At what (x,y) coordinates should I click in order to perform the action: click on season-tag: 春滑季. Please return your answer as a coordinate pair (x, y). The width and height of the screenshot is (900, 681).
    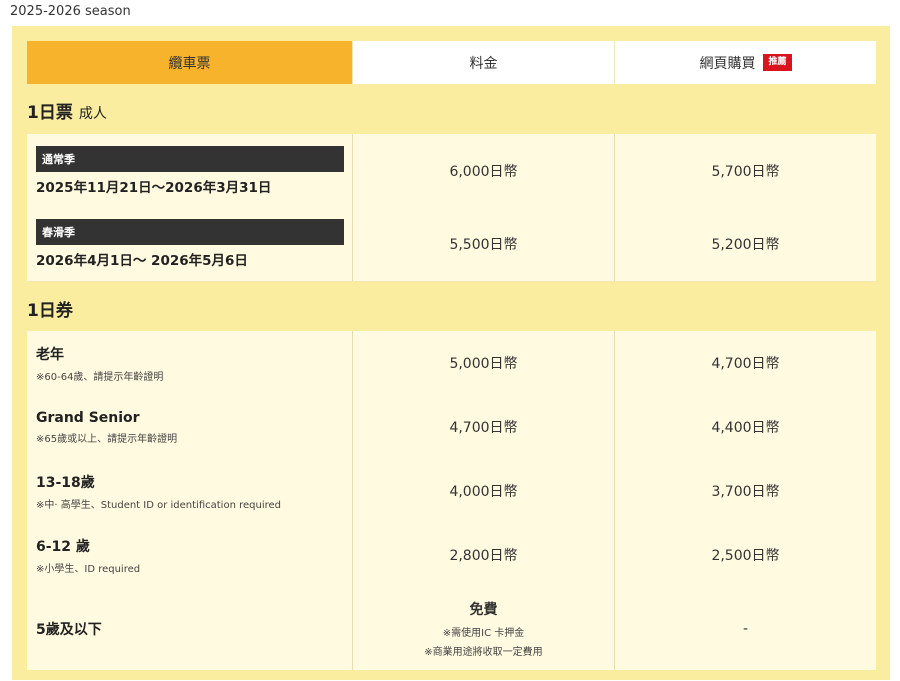
    Looking at the image, I should click on (190, 232).